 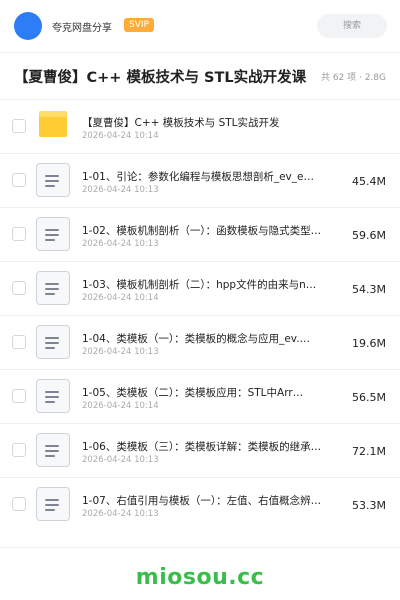 I want to click on file-name: 【夏曹俊】C++ 模板技术与 STL实战开发, so click(x=181, y=123).